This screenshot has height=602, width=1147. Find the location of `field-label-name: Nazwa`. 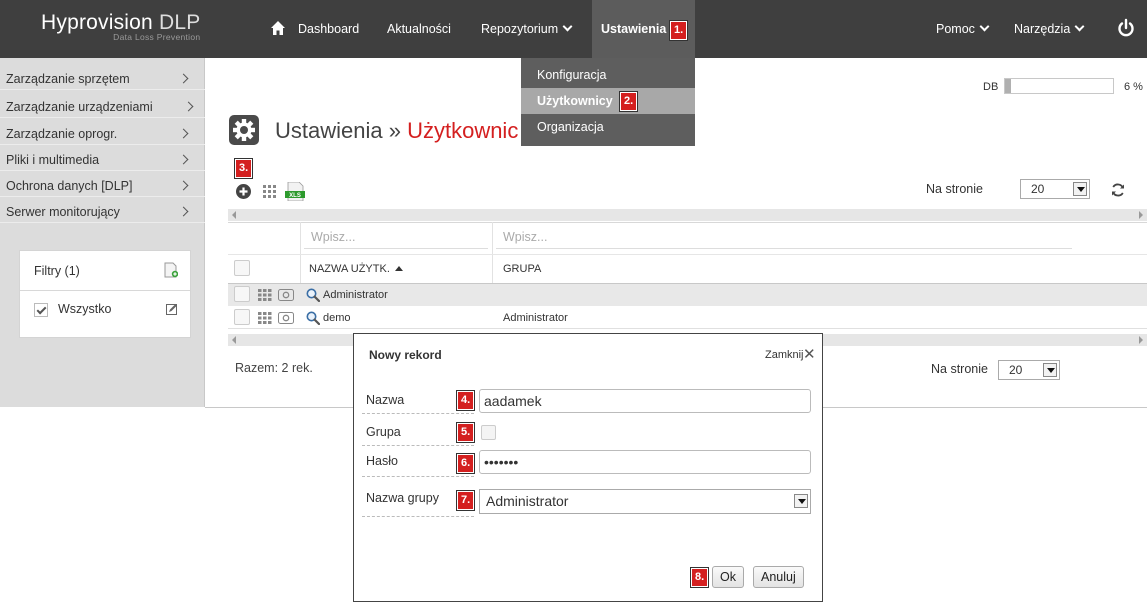

field-label-name: Nazwa is located at coordinates (385, 400).